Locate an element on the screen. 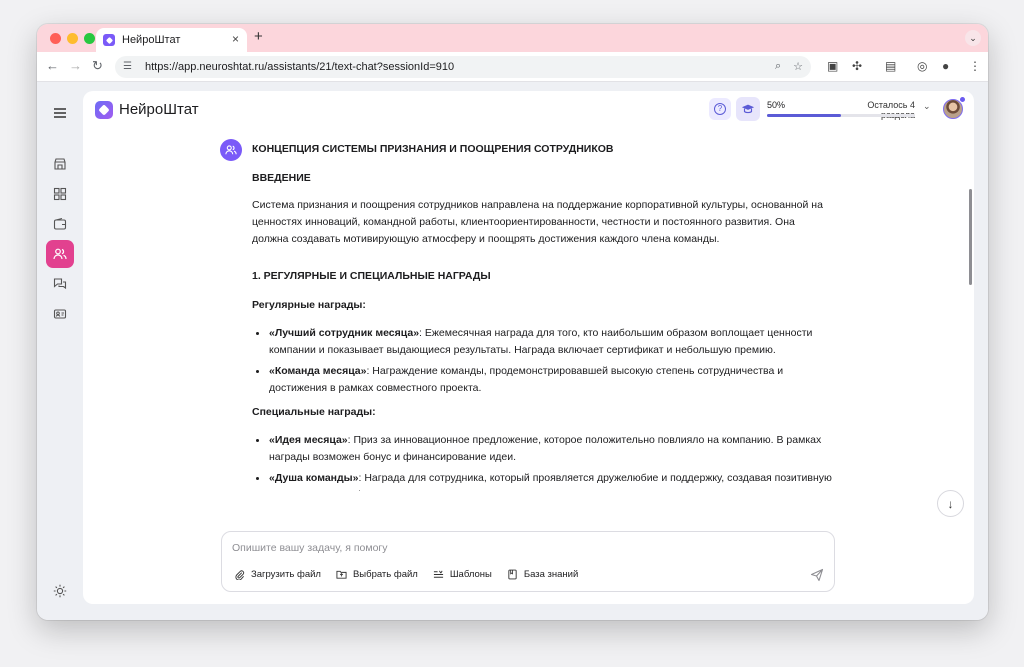 This screenshot has width=1024, height=667. special-heading: Специальные награды: is located at coordinates (314, 412).